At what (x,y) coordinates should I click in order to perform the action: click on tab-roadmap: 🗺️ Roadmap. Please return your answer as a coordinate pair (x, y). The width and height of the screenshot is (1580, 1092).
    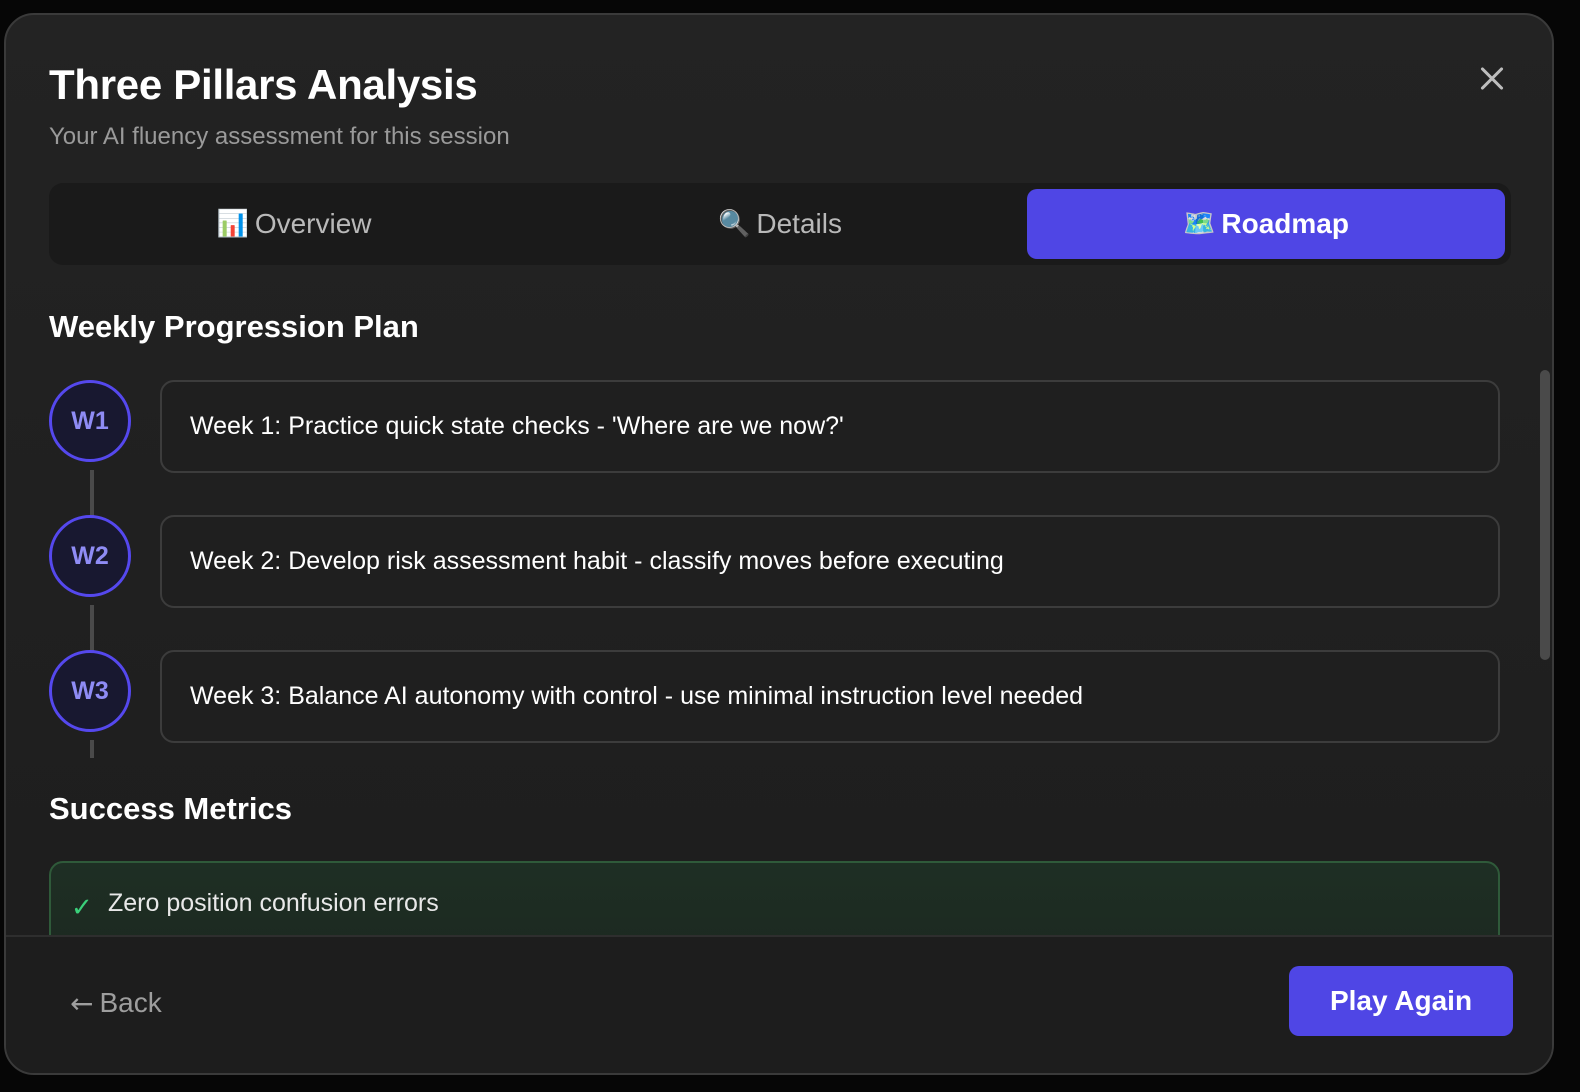
    Looking at the image, I should click on (1266, 224).